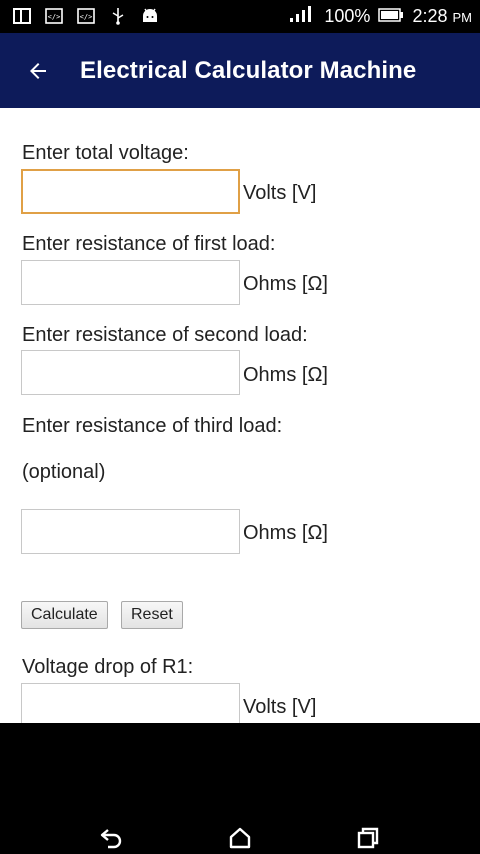 This screenshot has width=480, height=854. I want to click on nav-home-button, so click(240, 836).